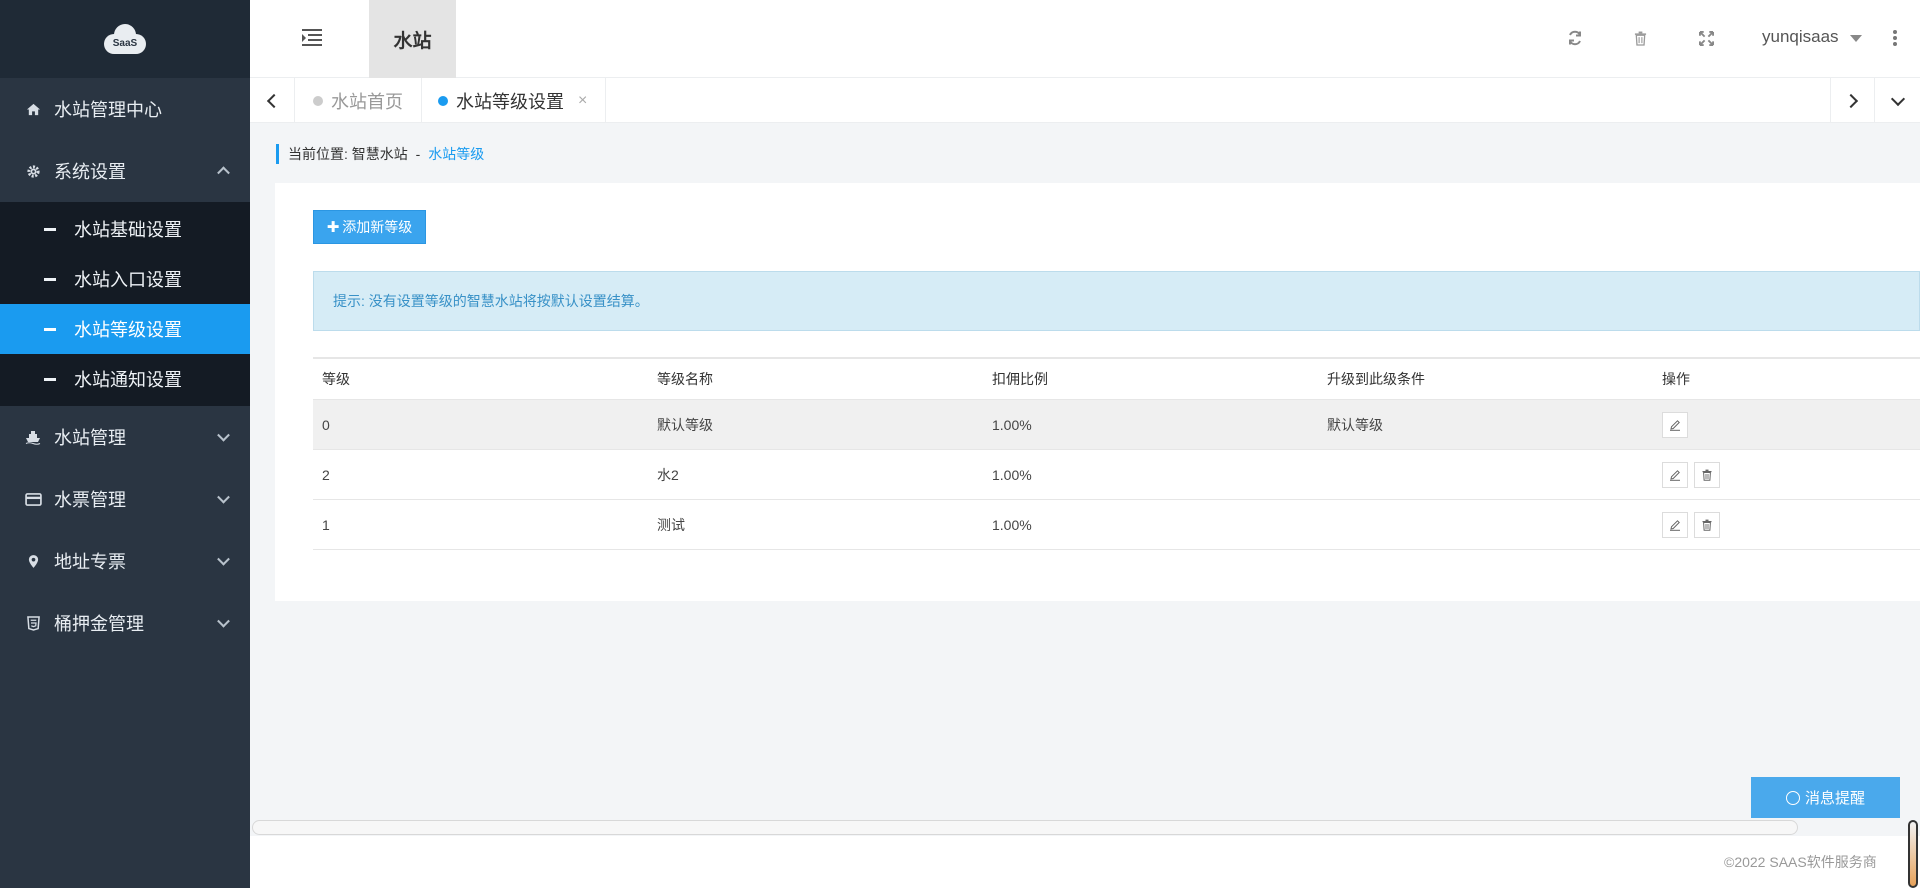 The height and width of the screenshot is (888, 1920). I want to click on horizontal-scrollbar, so click(1025, 827).